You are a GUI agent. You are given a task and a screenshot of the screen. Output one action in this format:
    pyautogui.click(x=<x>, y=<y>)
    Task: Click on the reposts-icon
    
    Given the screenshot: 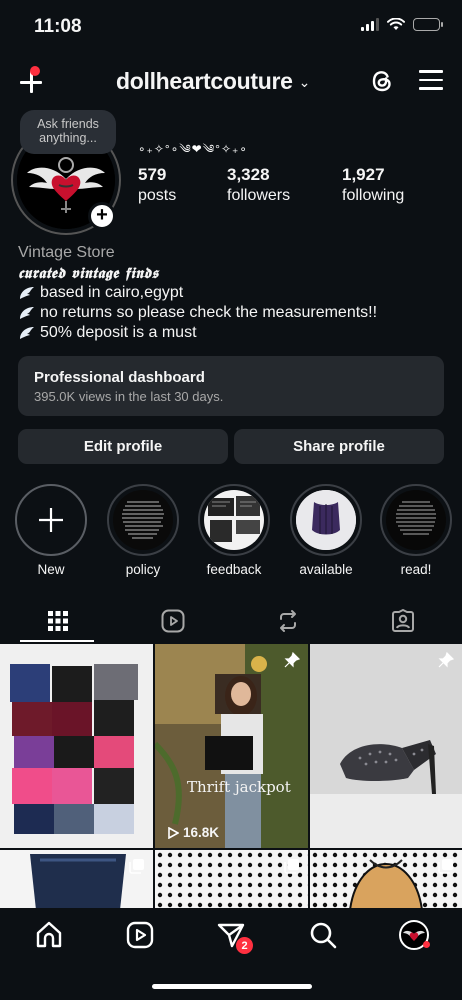 What is the action you would take?
    pyautogui.click(x=287, y=621)
    